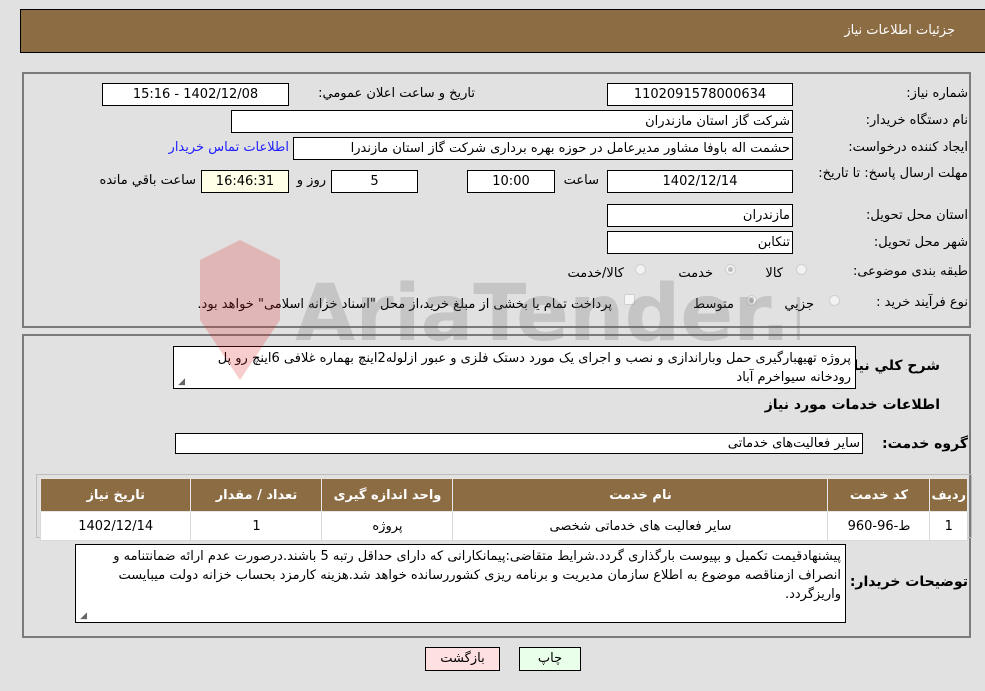 The image size is (985, 691). What do you see at coordinates (229, 147) in the screenshot?
I see `buyer-contact-link: اطلاعات تماس خريدار` at bounding box center [229, 147].